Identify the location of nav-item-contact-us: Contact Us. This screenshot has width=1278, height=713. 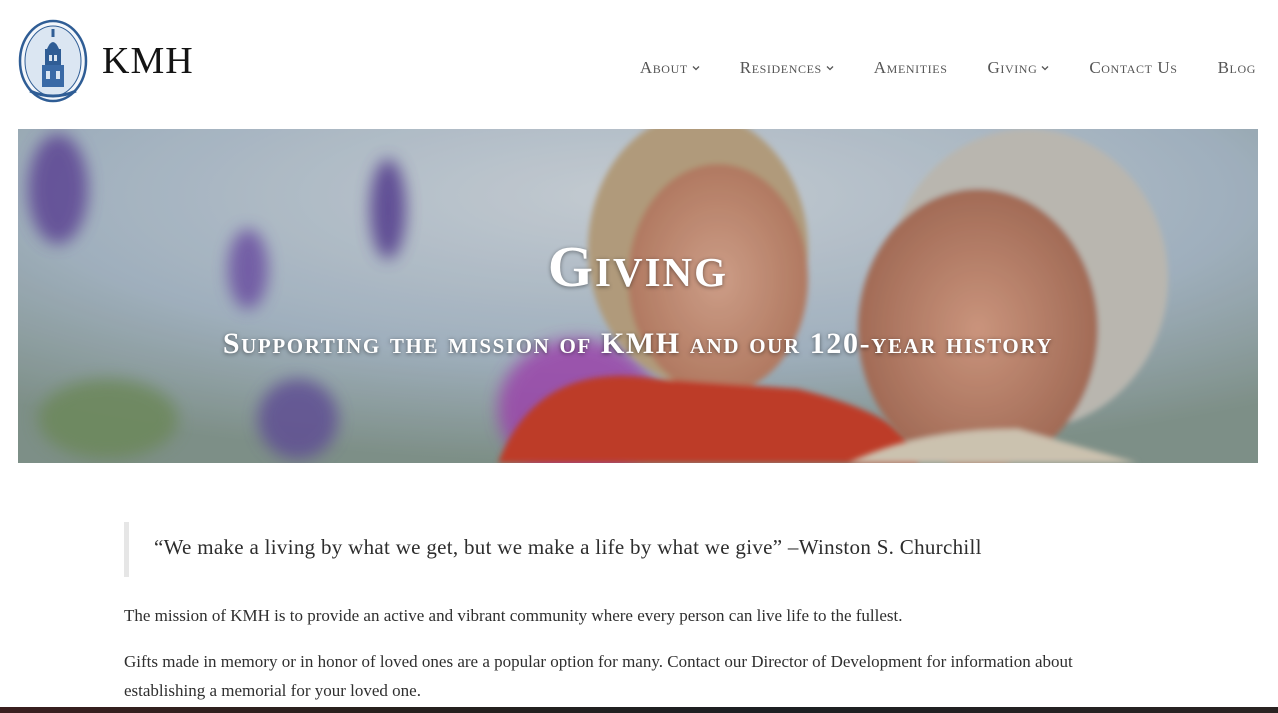
(1133, 68).